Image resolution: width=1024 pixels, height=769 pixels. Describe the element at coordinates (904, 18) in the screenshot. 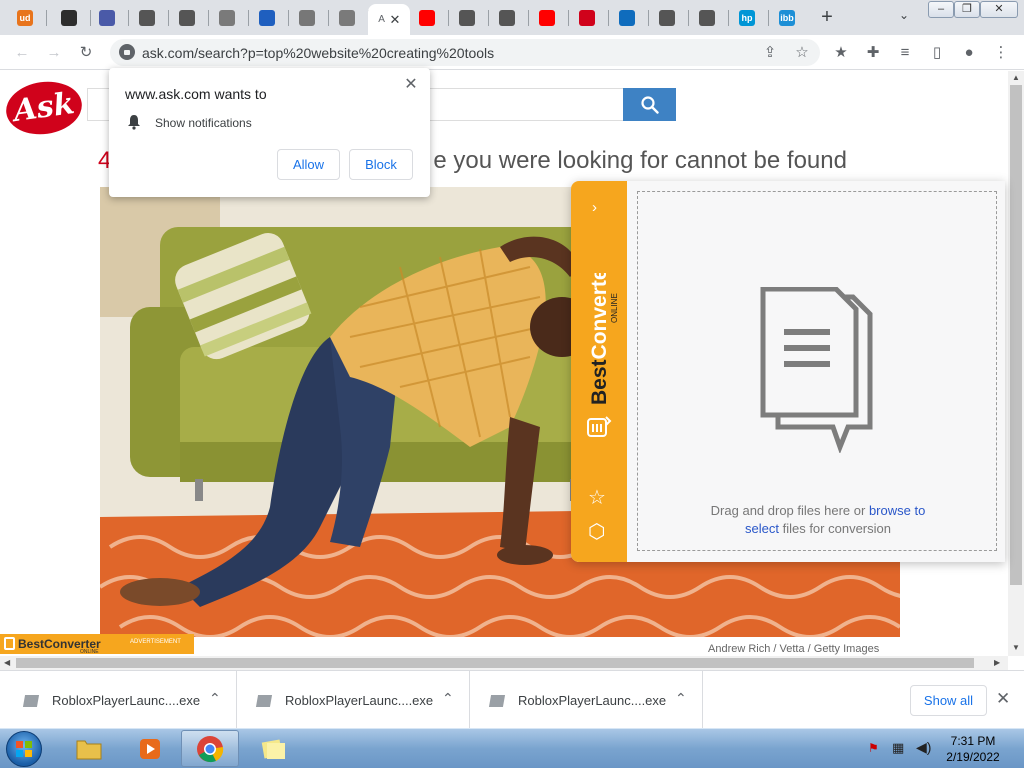

I see `tab-search-icon: ⌄` at that location.